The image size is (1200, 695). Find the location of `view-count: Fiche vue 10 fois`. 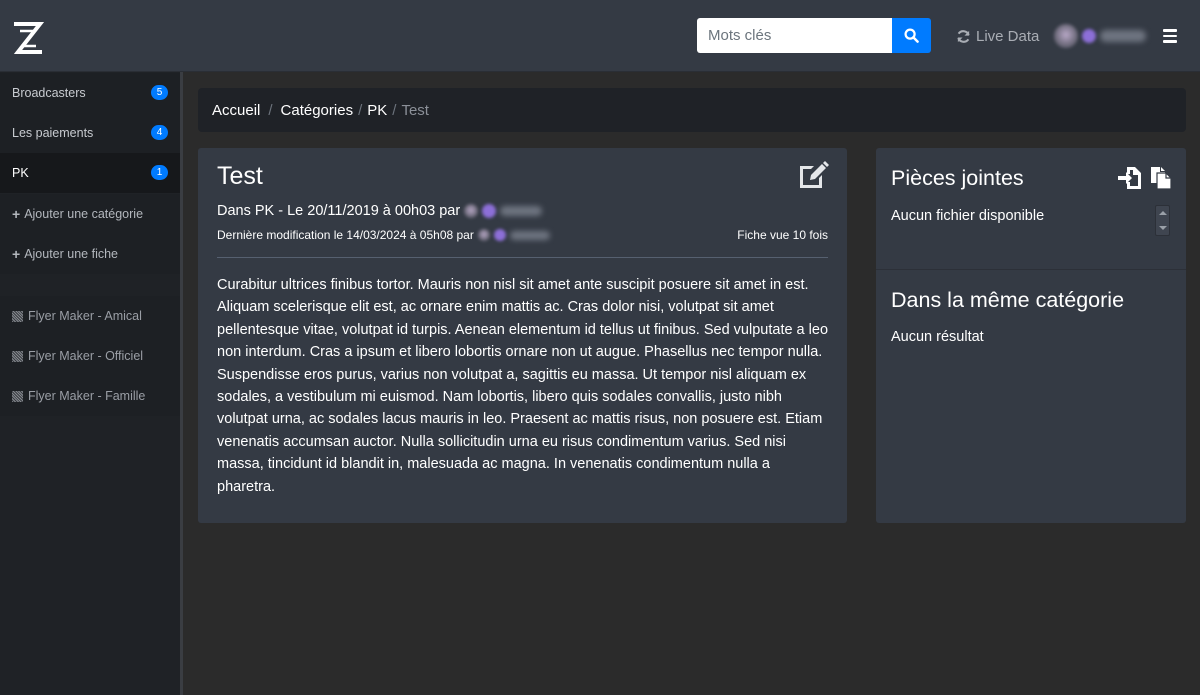

view-count: Fiche vue 10 fois is located at coordinates (782, 235).